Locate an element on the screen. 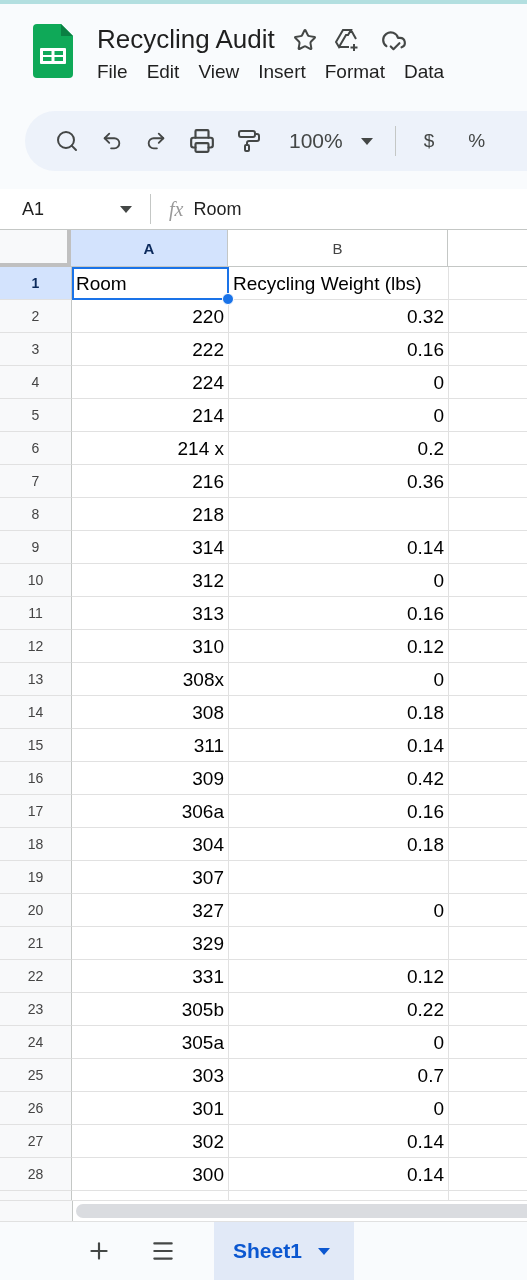  row-header: 19 is located at coordinates (36, 877).